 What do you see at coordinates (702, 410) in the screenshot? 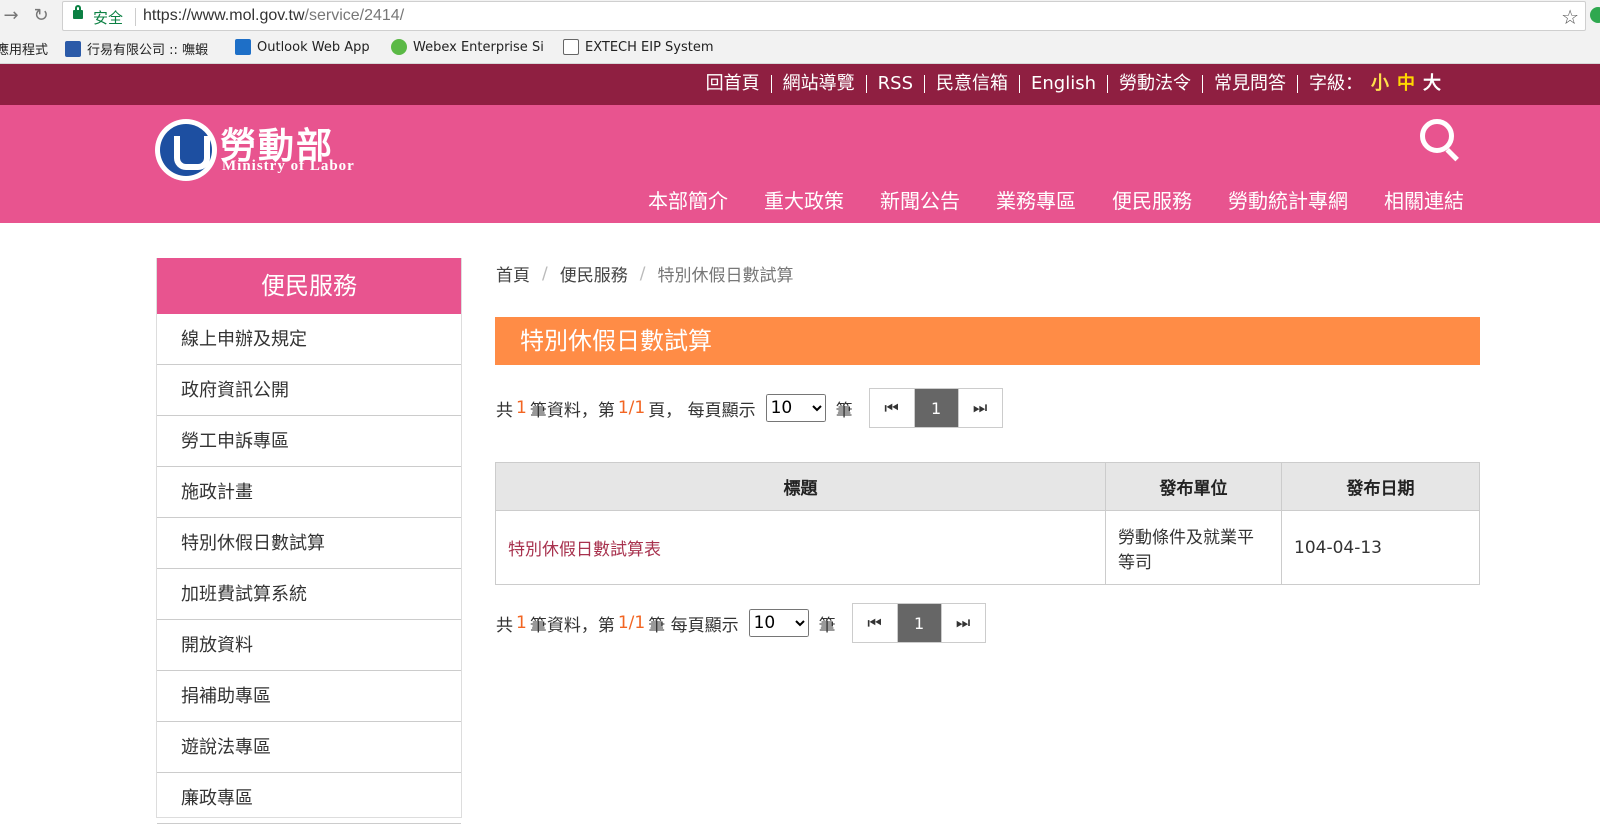
I see `pager-text: 頁， 每頁顯示` at bounding box center [702, 410].